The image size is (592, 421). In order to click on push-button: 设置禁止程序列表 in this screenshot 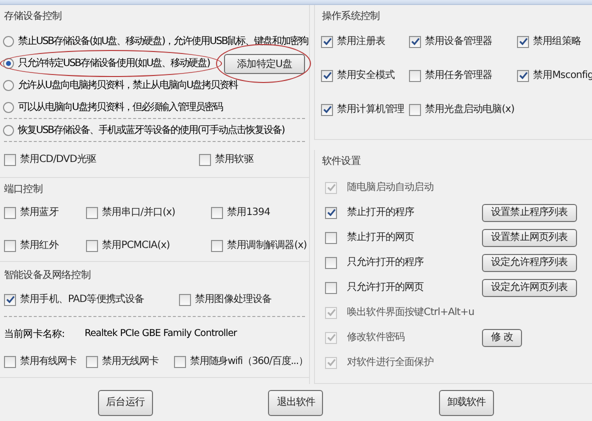, I will do `click(529, 213)`.